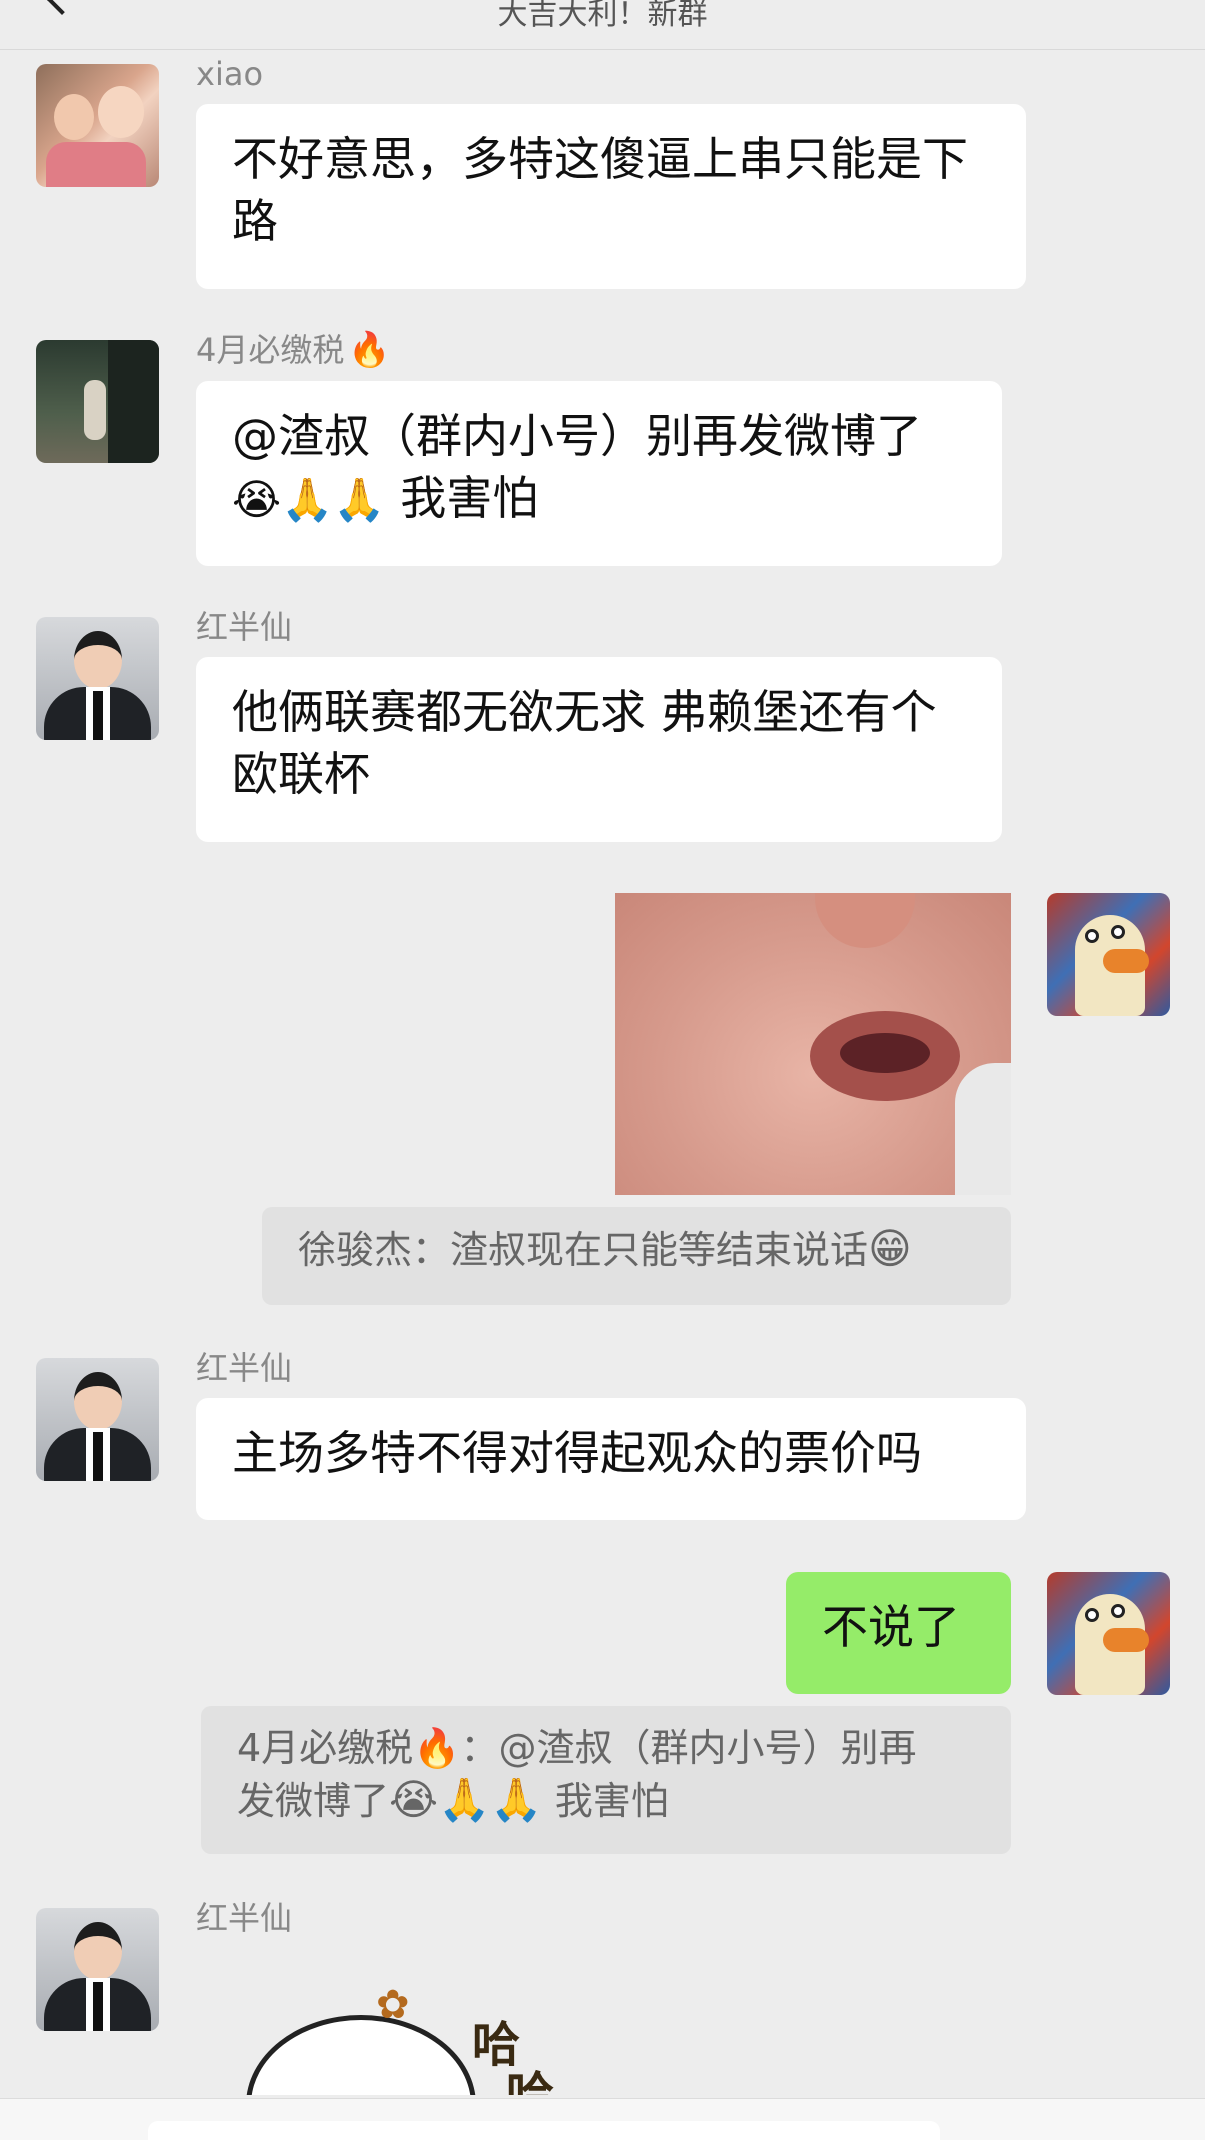 The image size is (1205, 2140). I want to click on sender-name: xiao, so click(230, 74).